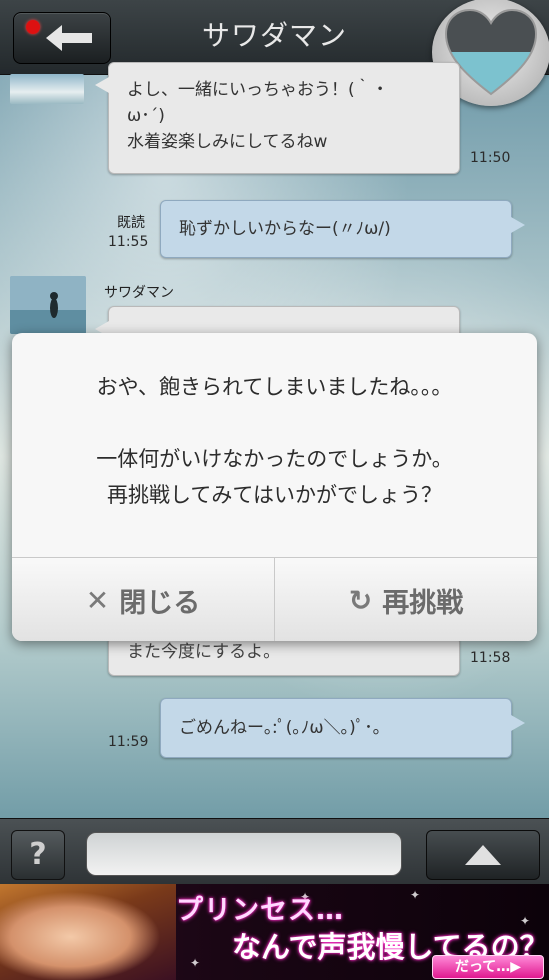  I want to click on close-button: ✕ 閉じる, so click(143, 599).